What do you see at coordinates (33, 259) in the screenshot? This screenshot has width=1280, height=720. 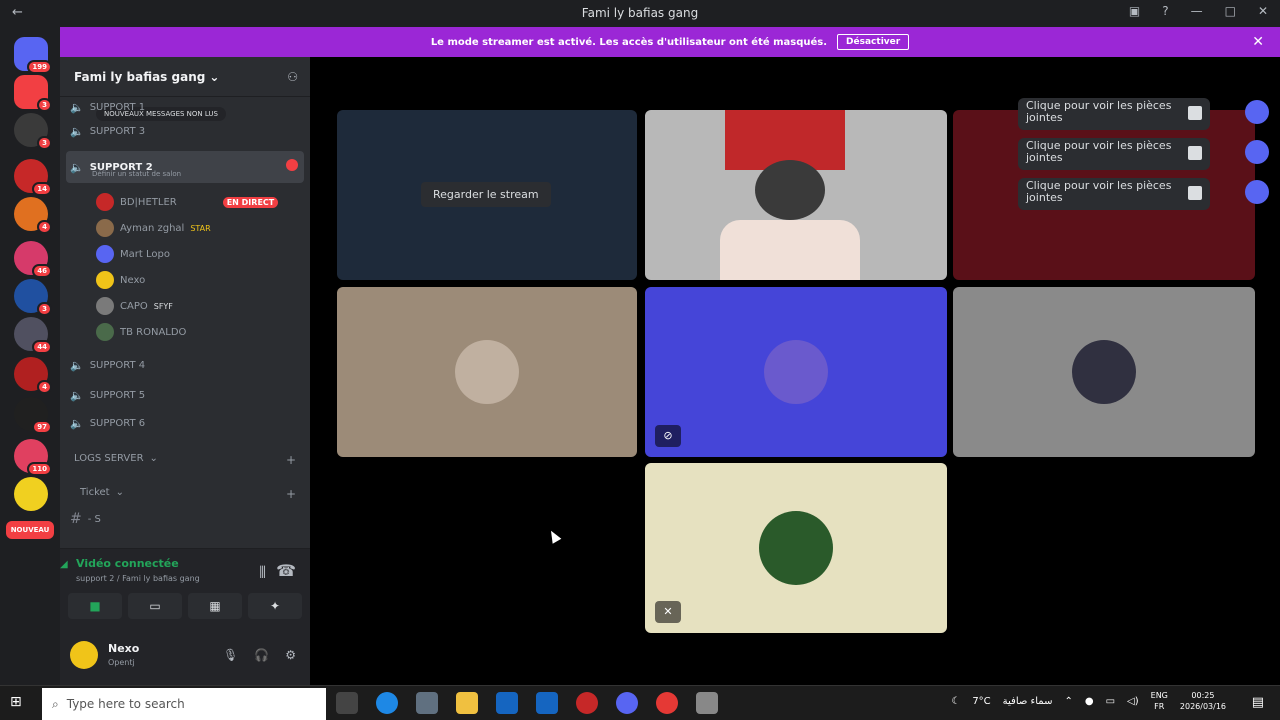 I see `server-icon: 46` at bounding box center [33, 259].